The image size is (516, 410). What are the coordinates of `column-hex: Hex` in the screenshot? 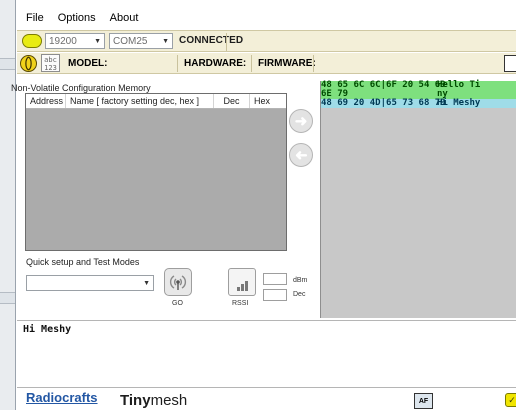 It's located at (268, 101).